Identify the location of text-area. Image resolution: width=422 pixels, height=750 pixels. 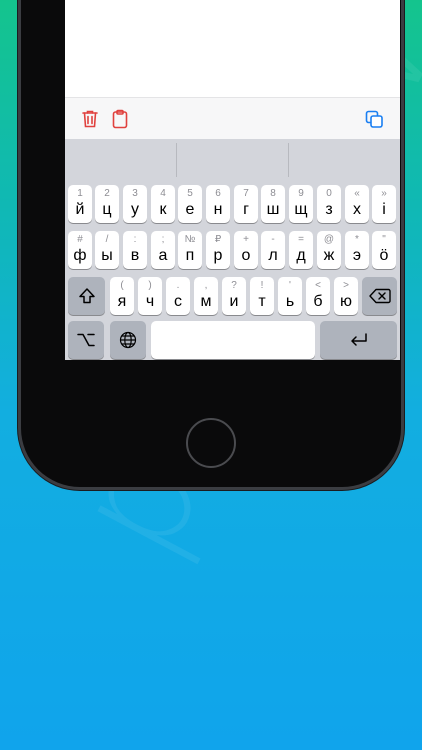
(232, 48).